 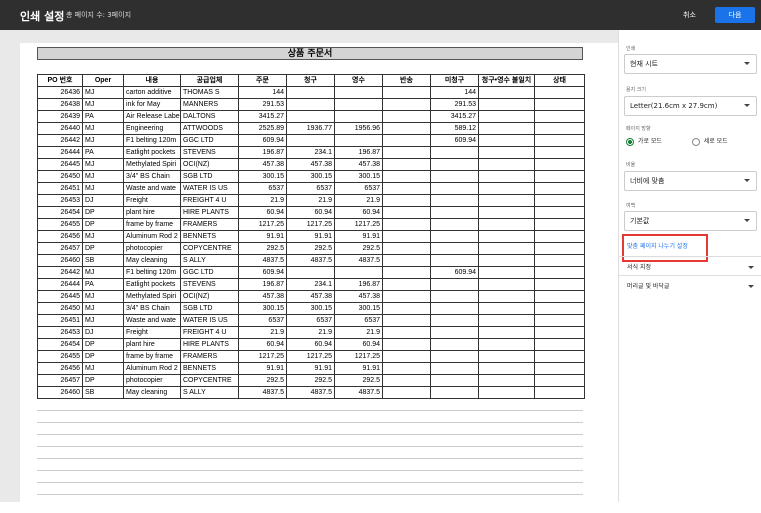 I want to click on paper-label: 용지 크기, so click(x=636, y=90).